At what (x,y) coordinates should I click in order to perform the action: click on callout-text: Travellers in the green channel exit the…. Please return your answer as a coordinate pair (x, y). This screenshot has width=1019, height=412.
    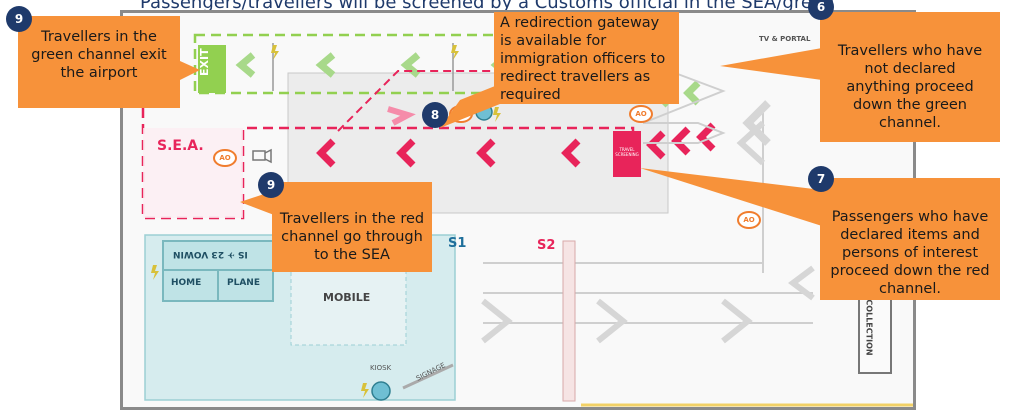
    Looking at the image, I should click on (99, 55).